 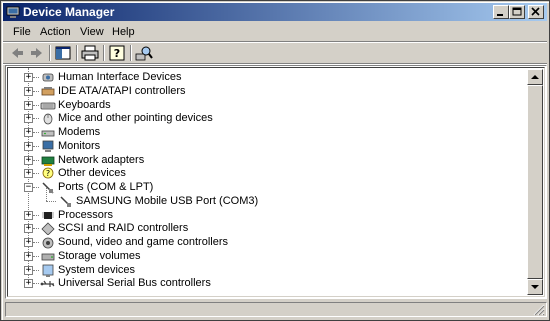 I want to click on status-bar, so click(x=276, y=309).